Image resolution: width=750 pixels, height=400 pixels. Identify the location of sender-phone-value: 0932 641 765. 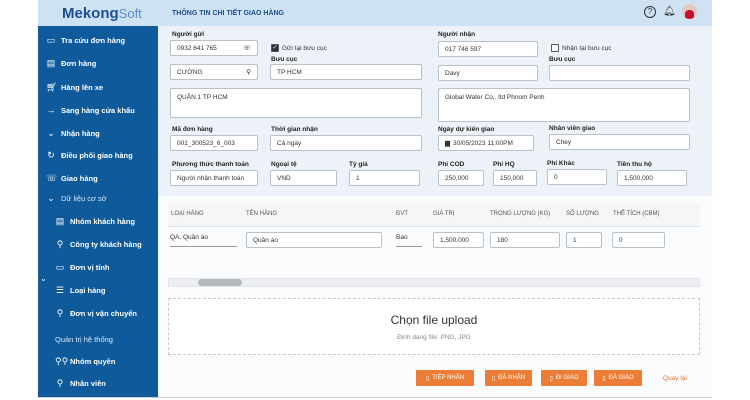
(197, 48).